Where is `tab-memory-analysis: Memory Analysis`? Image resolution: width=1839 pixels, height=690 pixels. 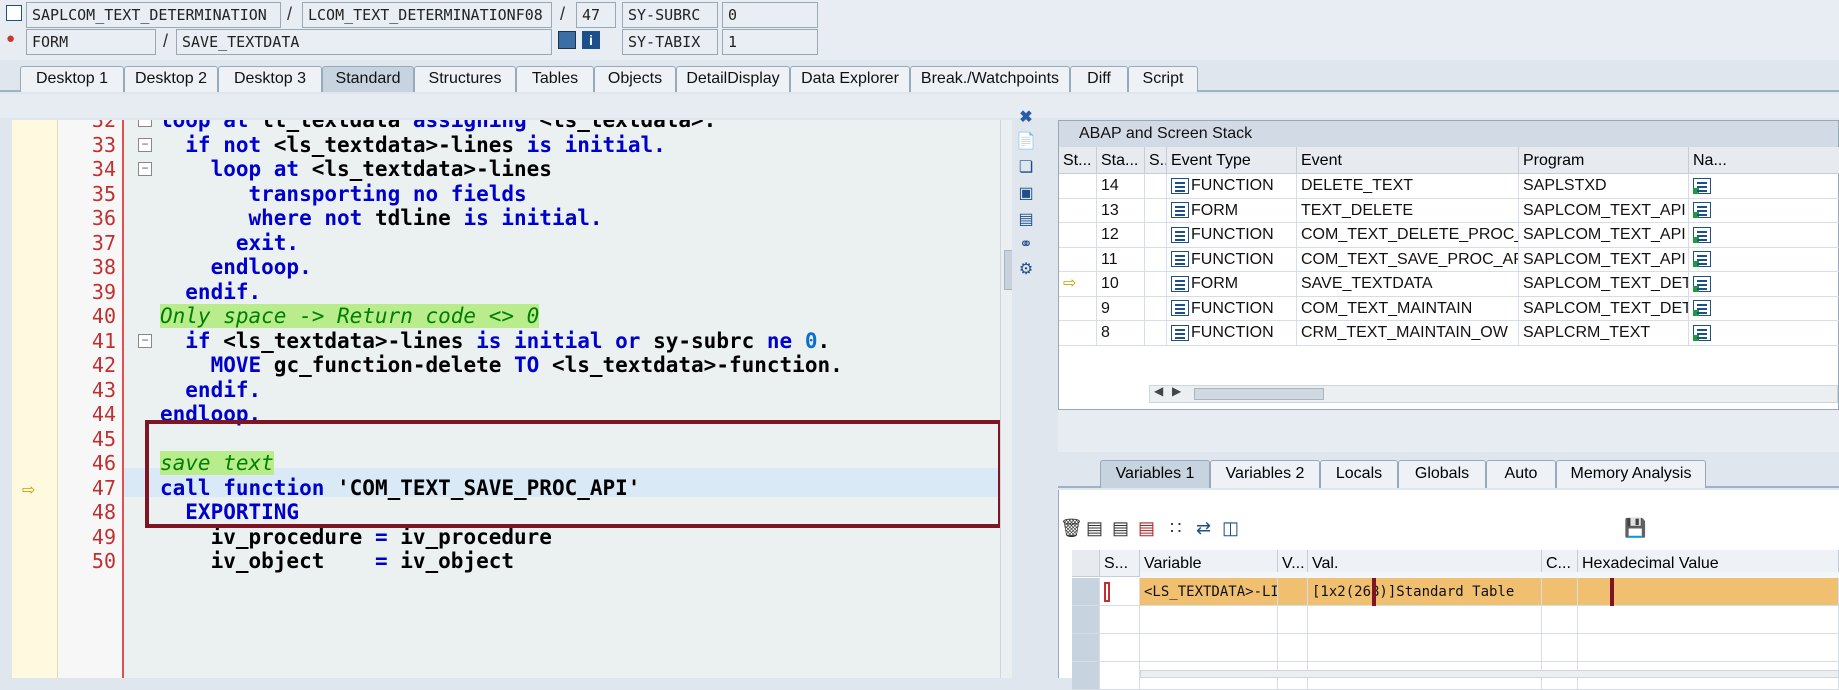
tab-memory-analysis: Memory Analysis is located at coordinates (1631, 474).